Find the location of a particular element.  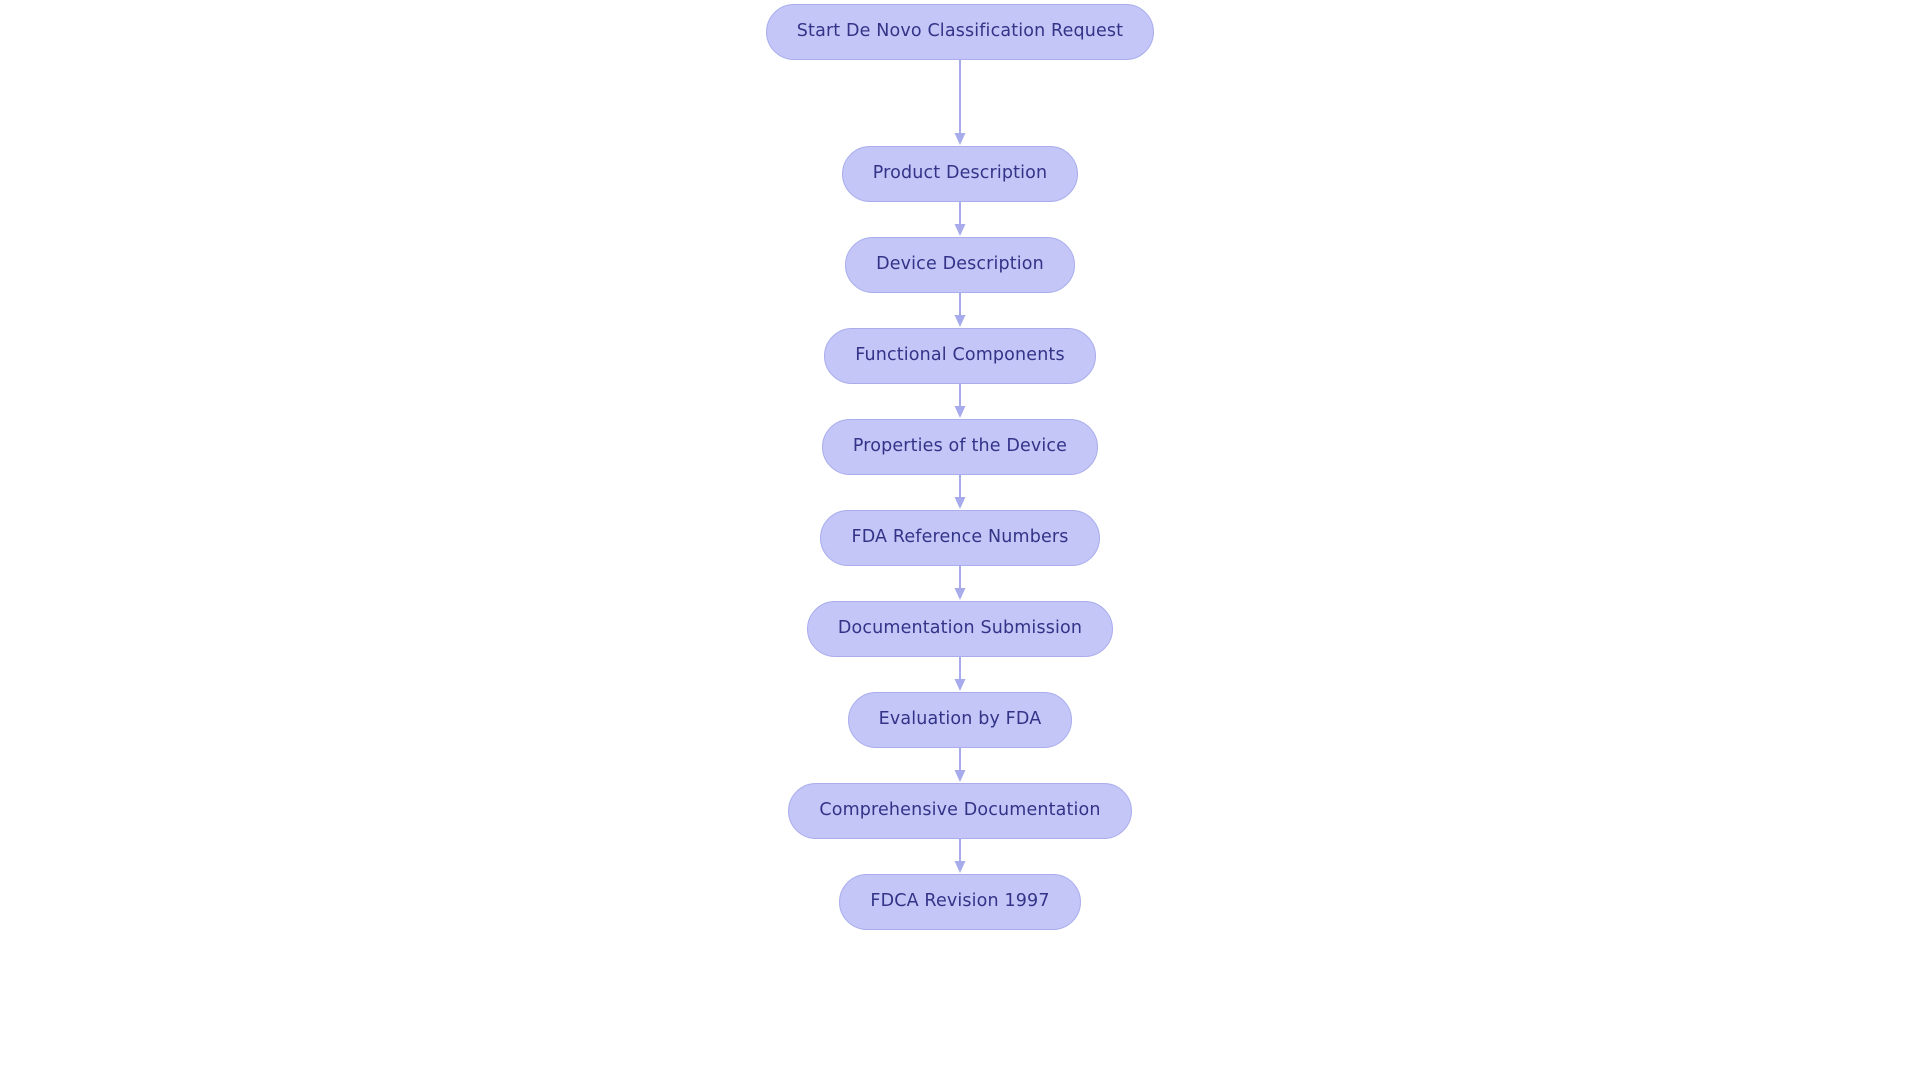

flow-node-comprehensive-documentation: Comprehensive Documentation is located at coordinates (960, 811).